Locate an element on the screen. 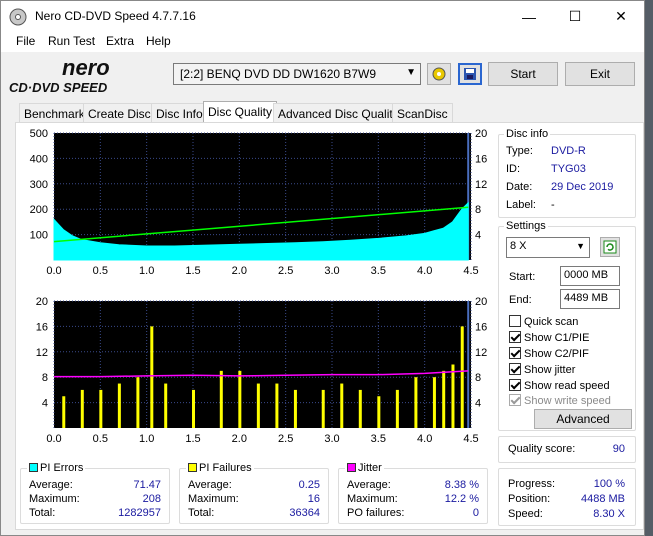  x-tick-label: 1.5 is located at coordinates (192, 439).